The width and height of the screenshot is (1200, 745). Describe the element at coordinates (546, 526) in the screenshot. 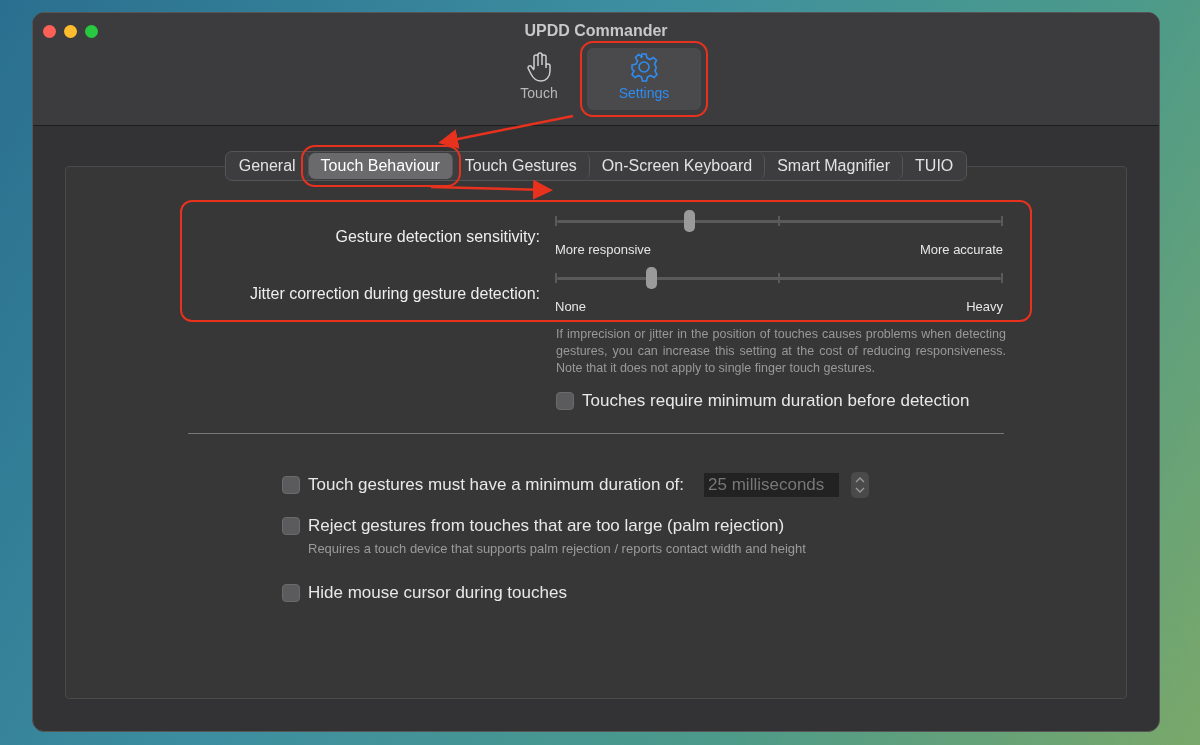

I see `checkbox-label: Reject gestures from touches that are too large (palm rejection)` at that location.